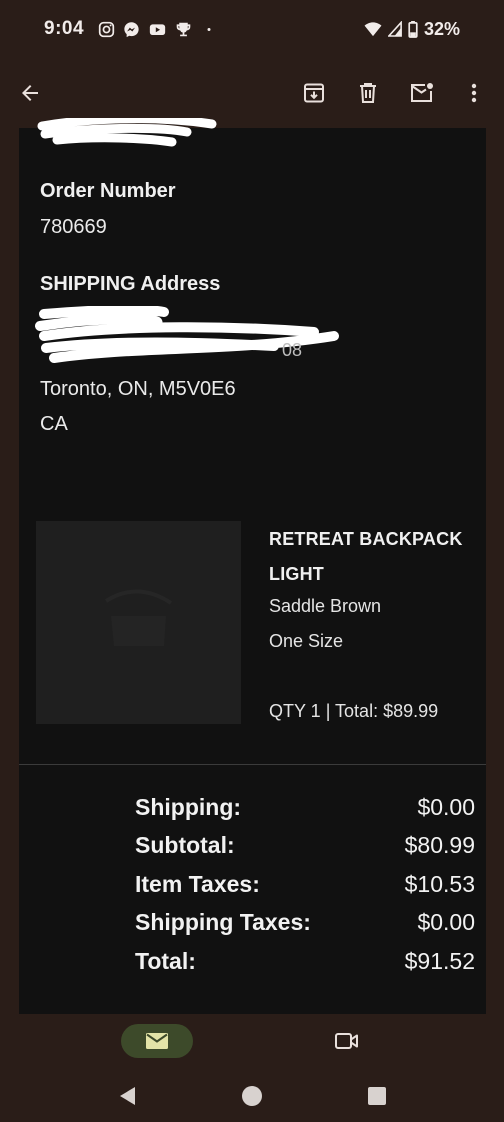 The width and height of the screenshot is (504, 1122). I want to click on battery-icon, so click(413, 29).